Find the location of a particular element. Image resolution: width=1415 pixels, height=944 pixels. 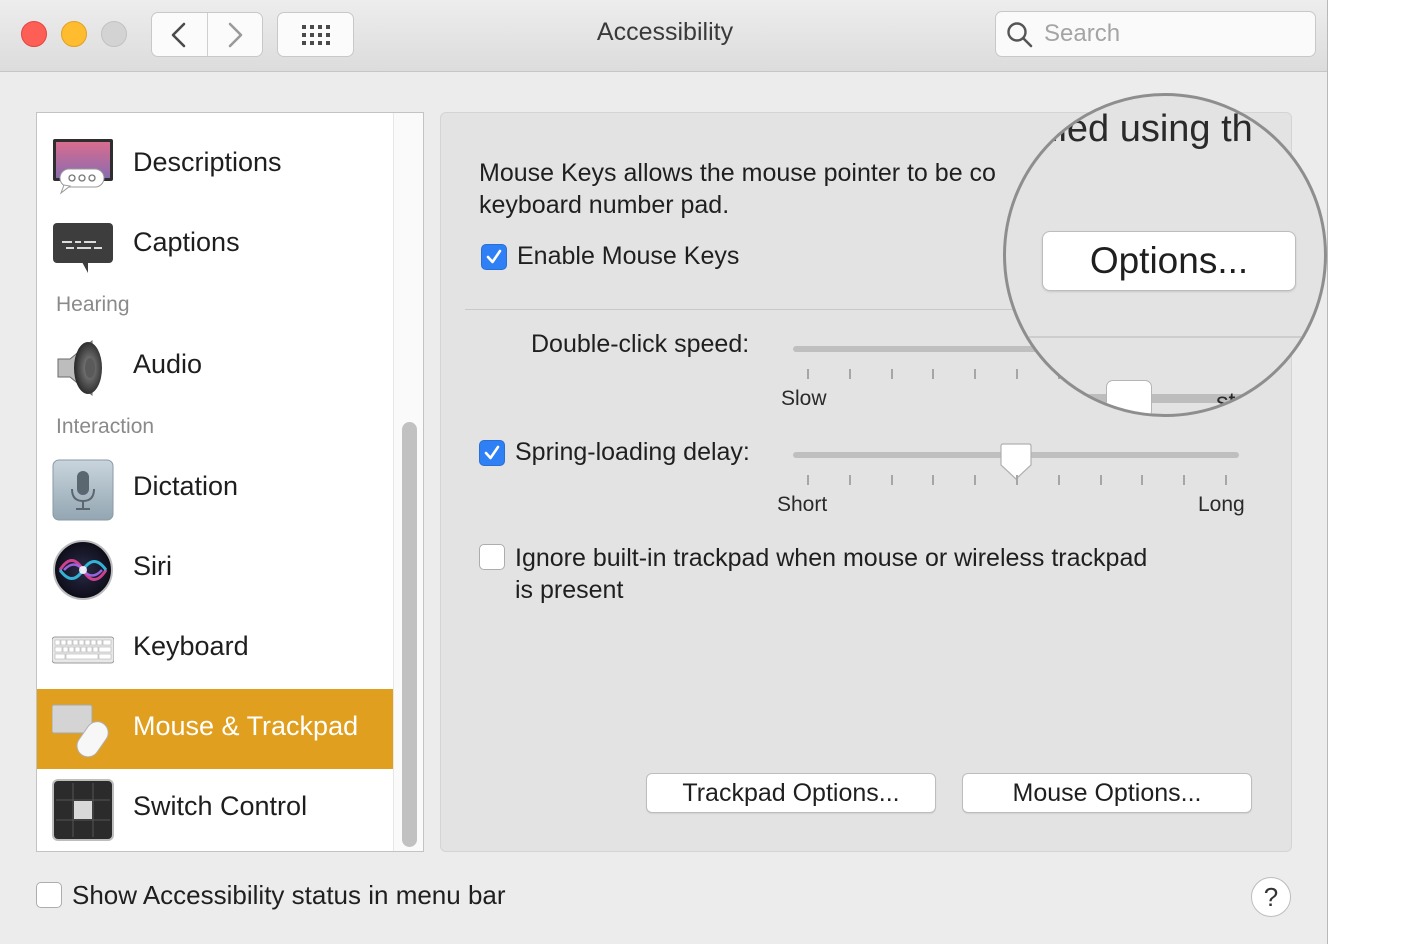

sidebar-item-mouse-trackpad: Mouse & Trackpad is located at coordinates (215, 729).